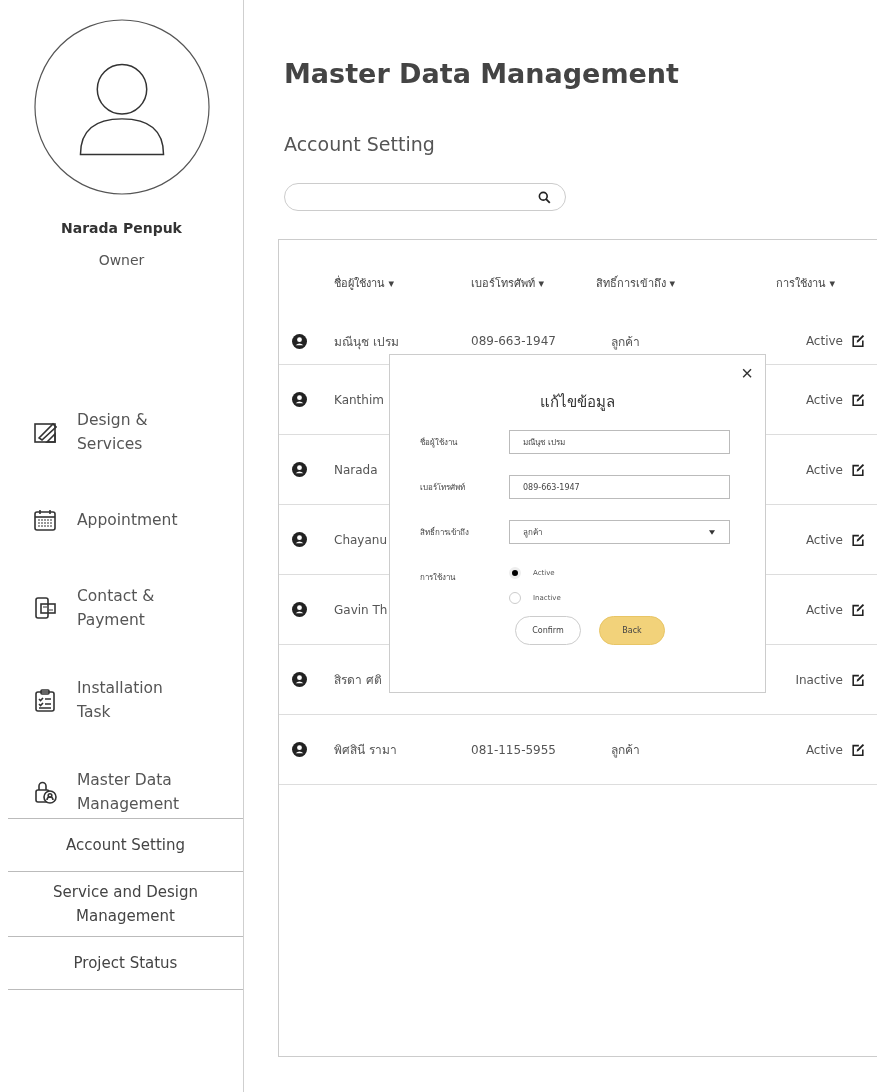 This screenshot has width=877, height=1092. Describe the element at coordinates (632, 630) in the screenshot. I see `back-button: Back` at that location.